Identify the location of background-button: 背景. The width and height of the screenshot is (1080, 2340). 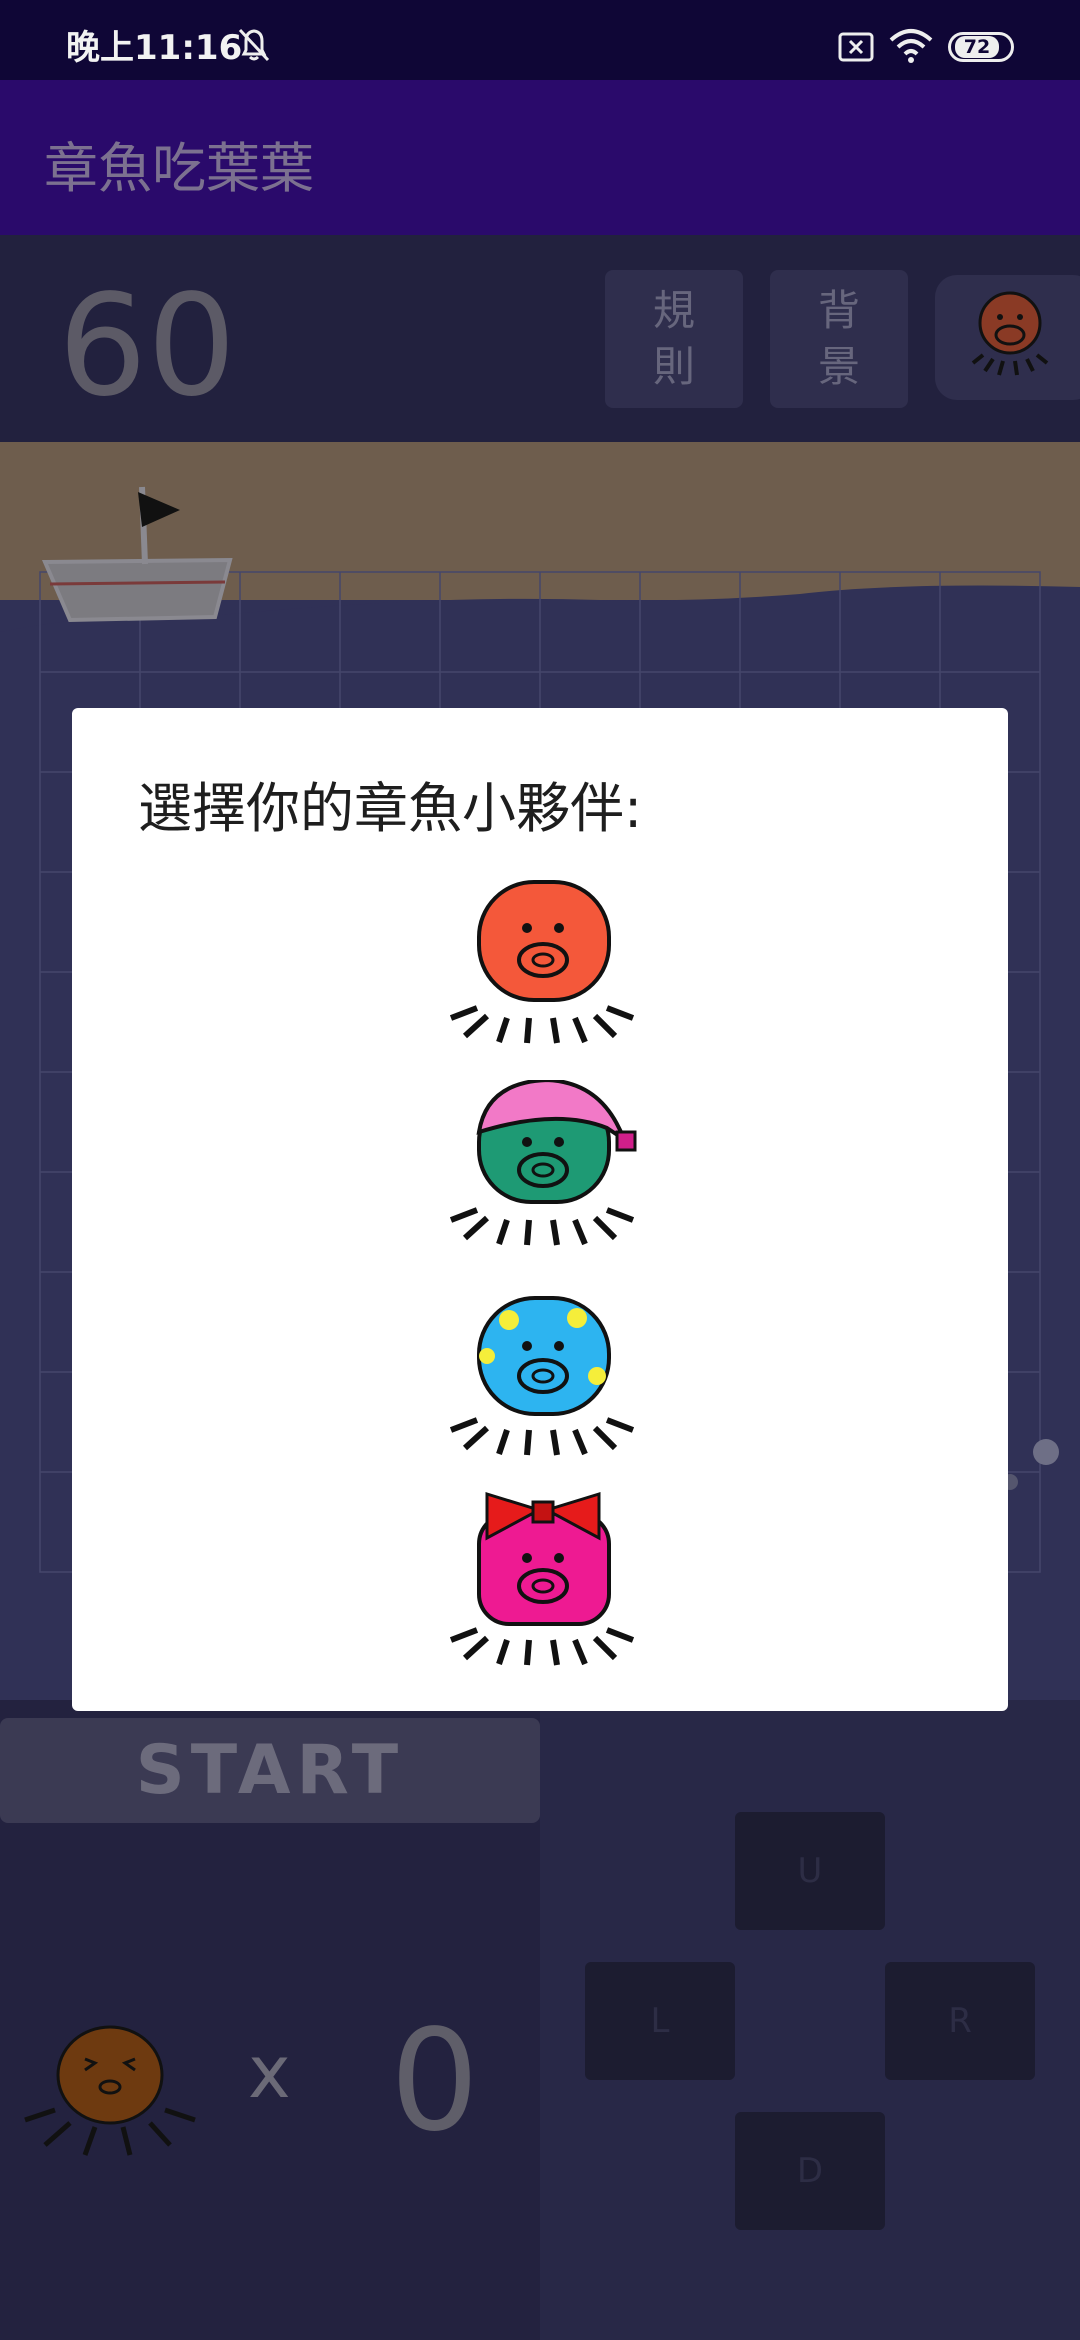
(839, 339).